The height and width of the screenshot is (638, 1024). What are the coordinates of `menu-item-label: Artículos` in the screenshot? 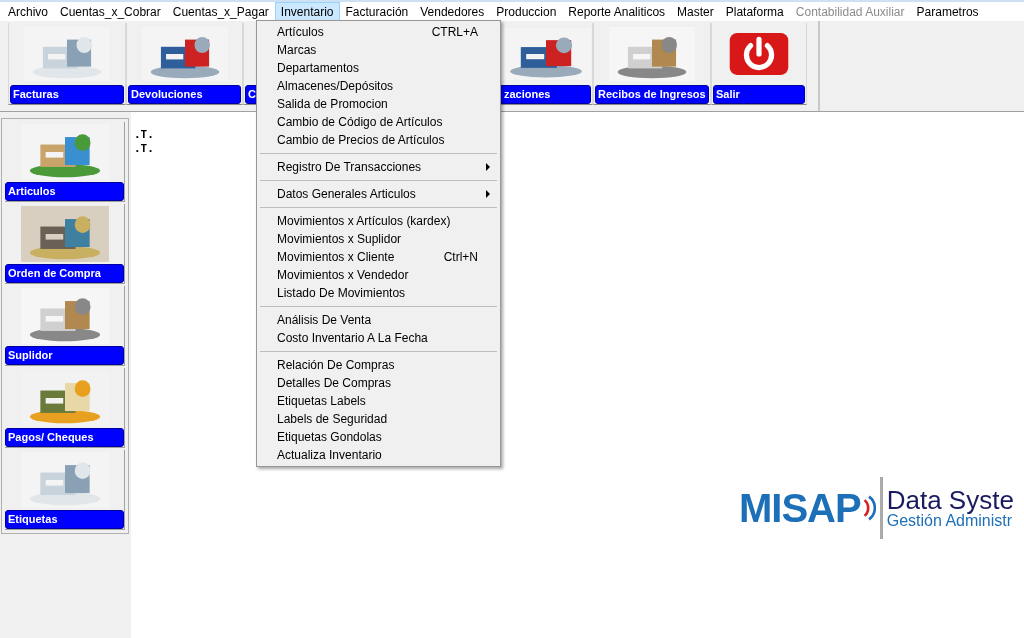 It's located at (300, 32).